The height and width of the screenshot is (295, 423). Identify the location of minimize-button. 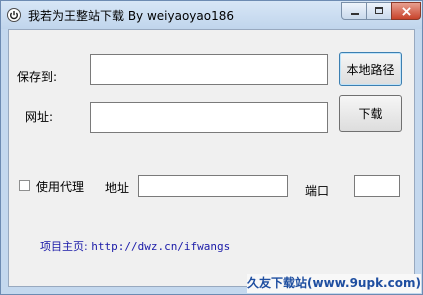
(354, 11).